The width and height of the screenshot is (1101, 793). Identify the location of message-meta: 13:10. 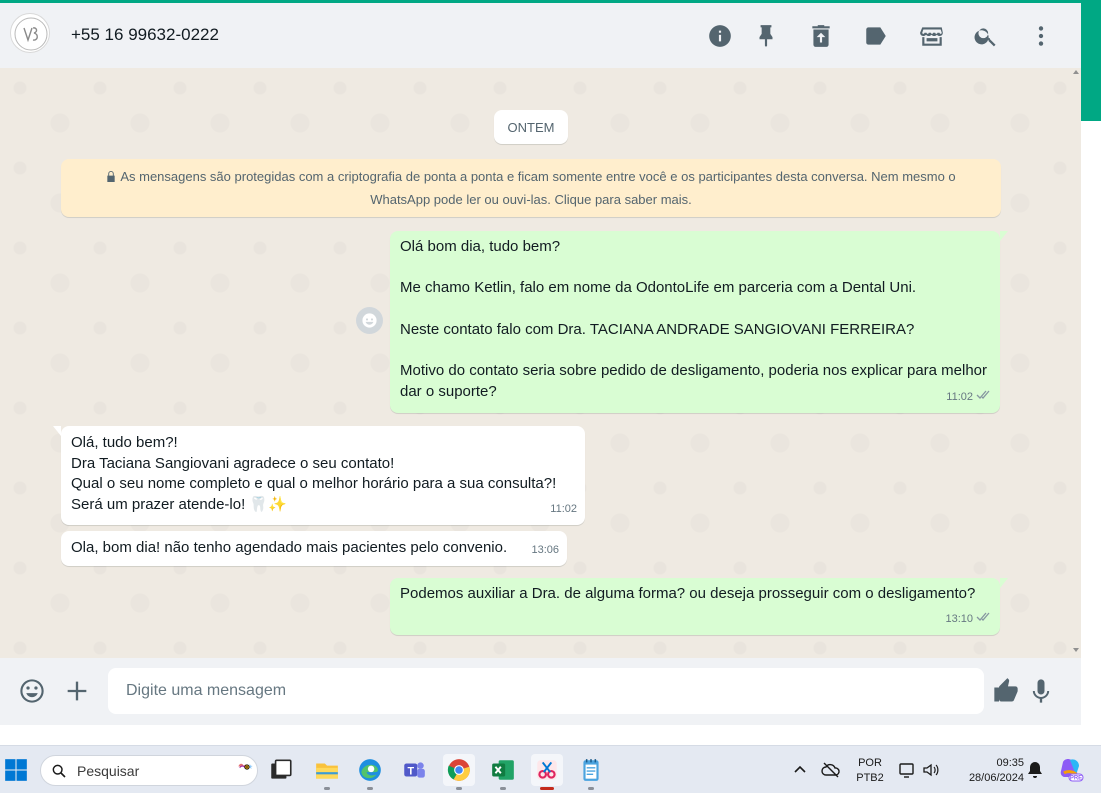
(968, 619).